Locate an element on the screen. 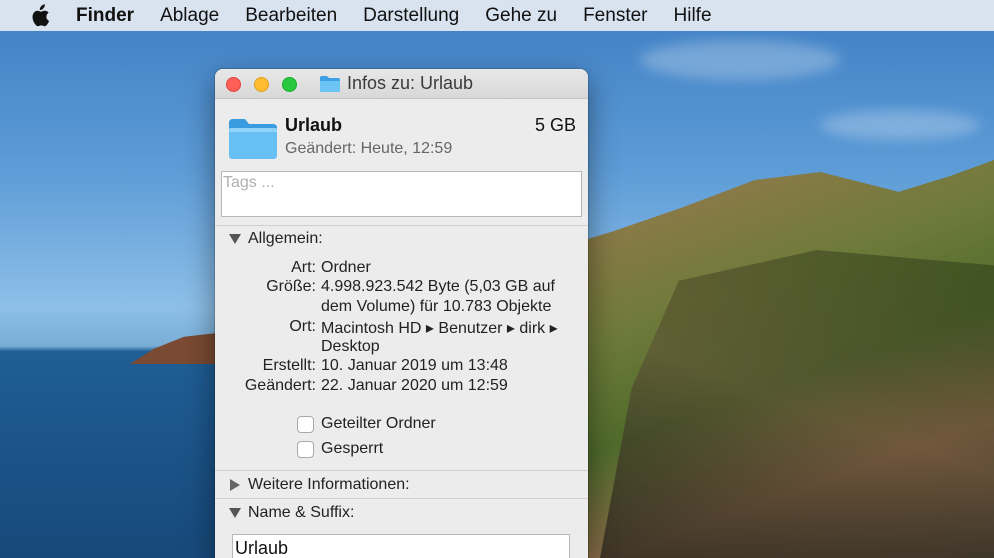 The width and height of the screenshot is (994, 558). info-label-ort: Ort: is located at coordinates (302, 326).